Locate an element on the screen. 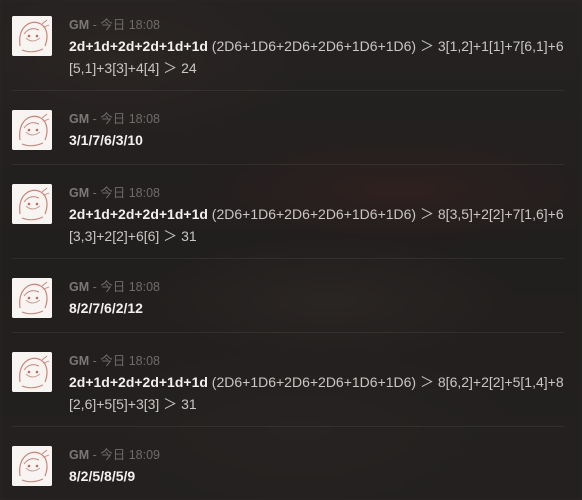  dice-formula: 8/2/5/8/5/9 is located at coordinates (102, 476).